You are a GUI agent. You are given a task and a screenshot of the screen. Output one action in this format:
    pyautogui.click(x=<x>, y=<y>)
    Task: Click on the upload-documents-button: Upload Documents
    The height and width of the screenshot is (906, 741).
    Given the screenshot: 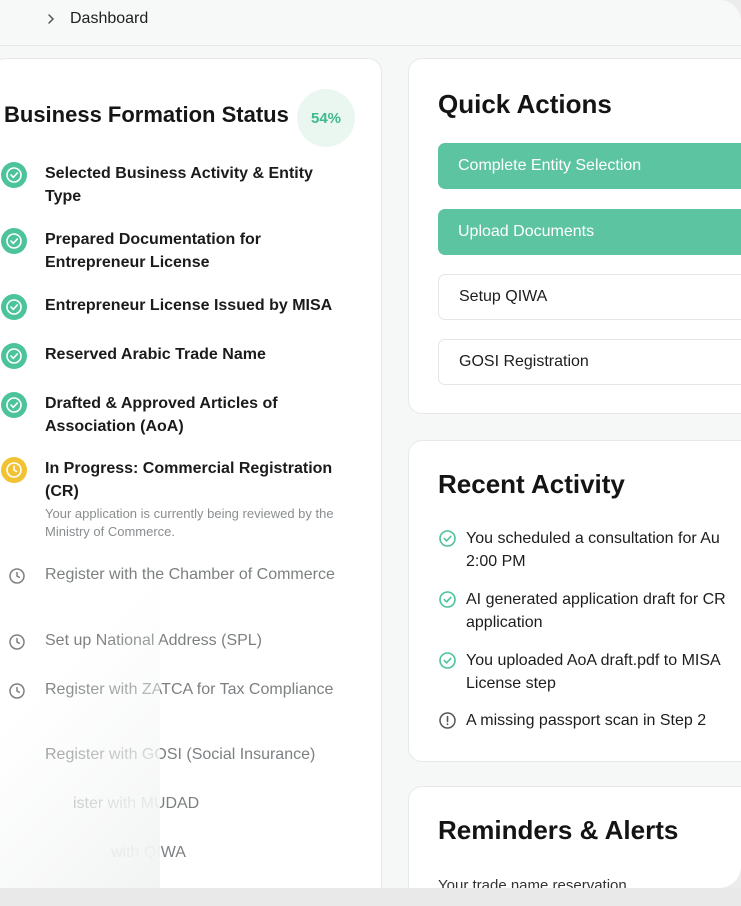 What is the action you would take?
    pyautogui.click(x=589, y=232)
    